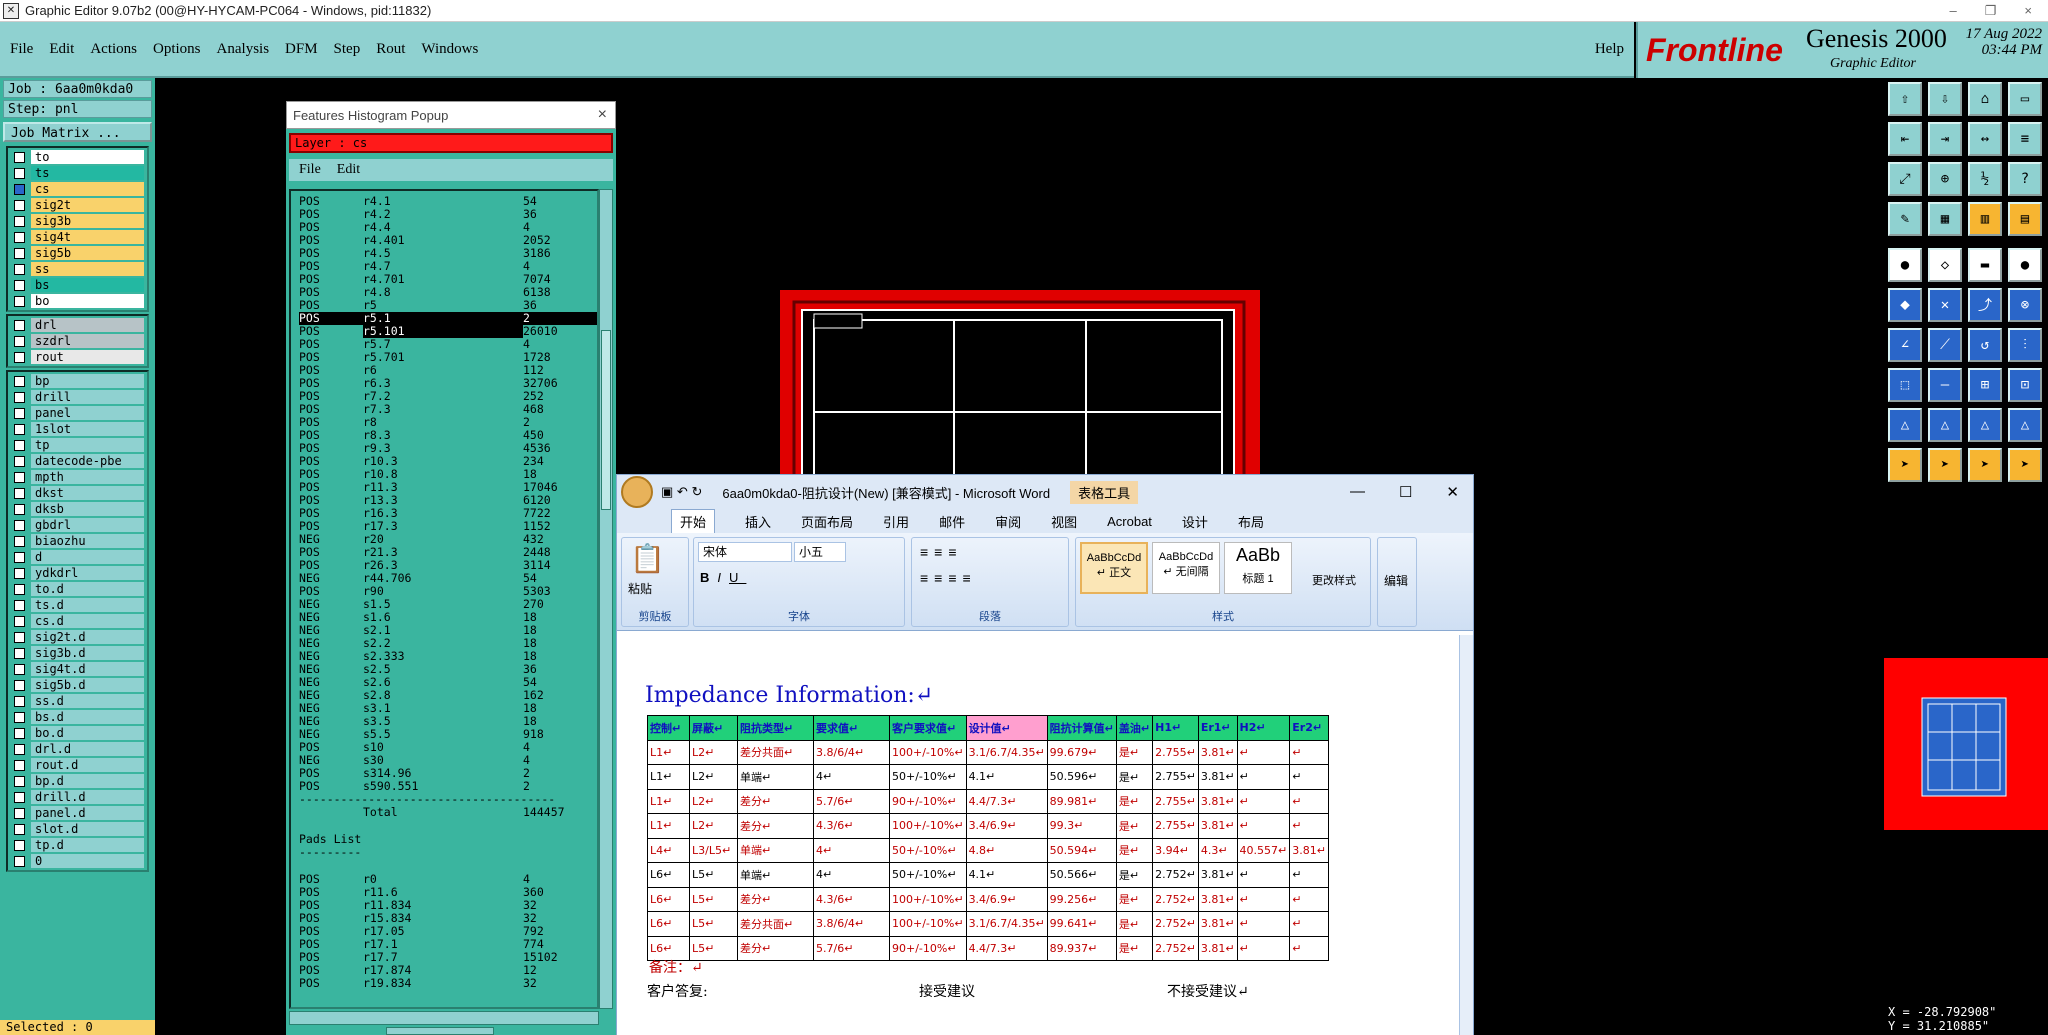  Describe the element at coordinates (77, 189) in the screenshot. I see `layer-row: cs` at that location.